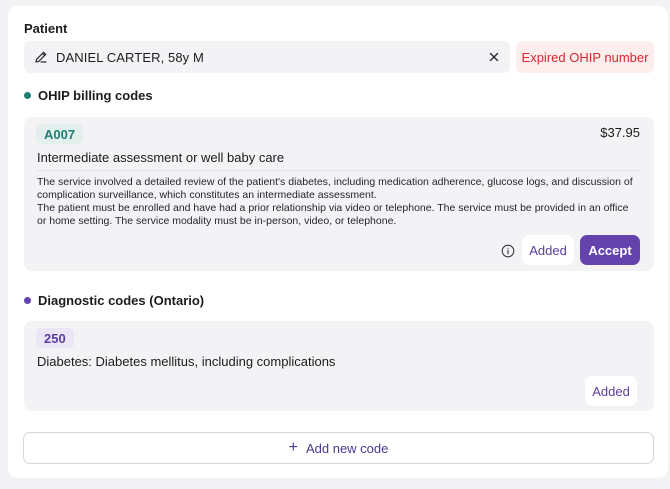 The image size is (670, 489). What do you see at coordinates (95, 95) in the screenshot?
I see `billing-codes-title: OHIP billing codes` at bounding box center [95, 95].